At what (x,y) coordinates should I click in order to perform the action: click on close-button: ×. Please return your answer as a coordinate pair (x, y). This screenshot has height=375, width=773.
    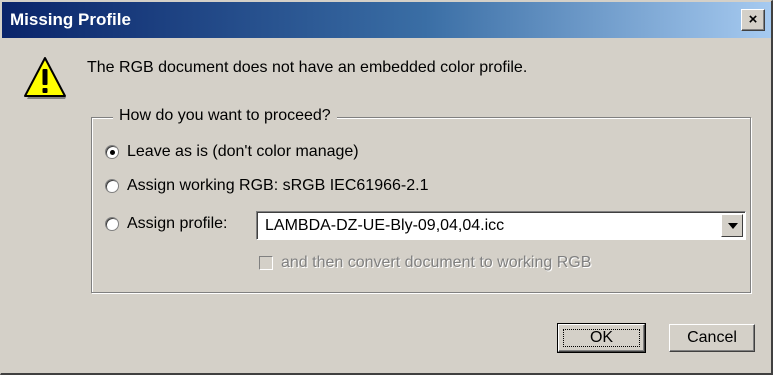
    Looking at the image, I should click on (753, 20).